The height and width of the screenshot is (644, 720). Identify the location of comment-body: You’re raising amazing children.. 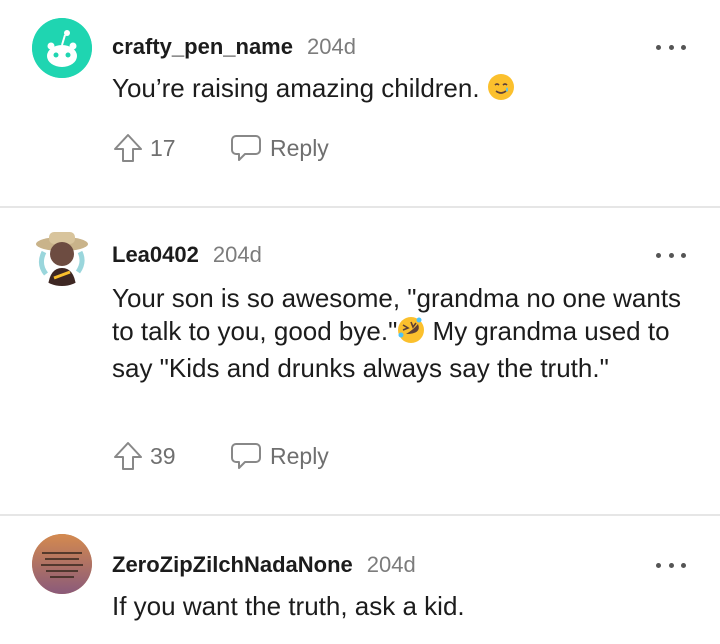
(402, 90).